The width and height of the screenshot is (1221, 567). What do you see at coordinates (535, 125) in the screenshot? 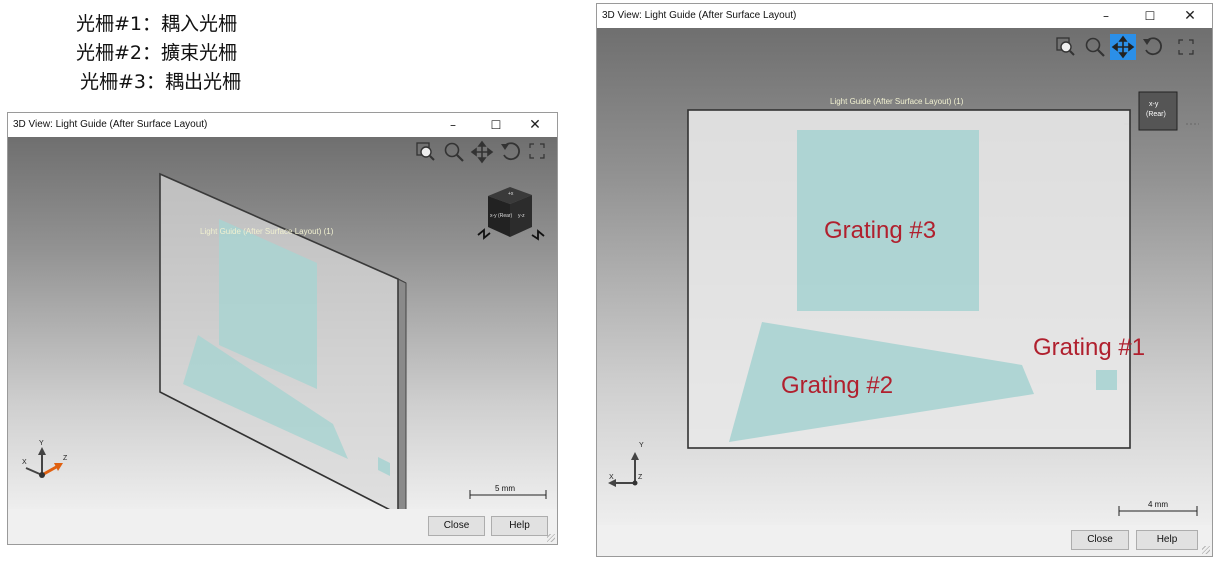
I see `left-close-window-button: ✕` at bounding box center [535, 125].